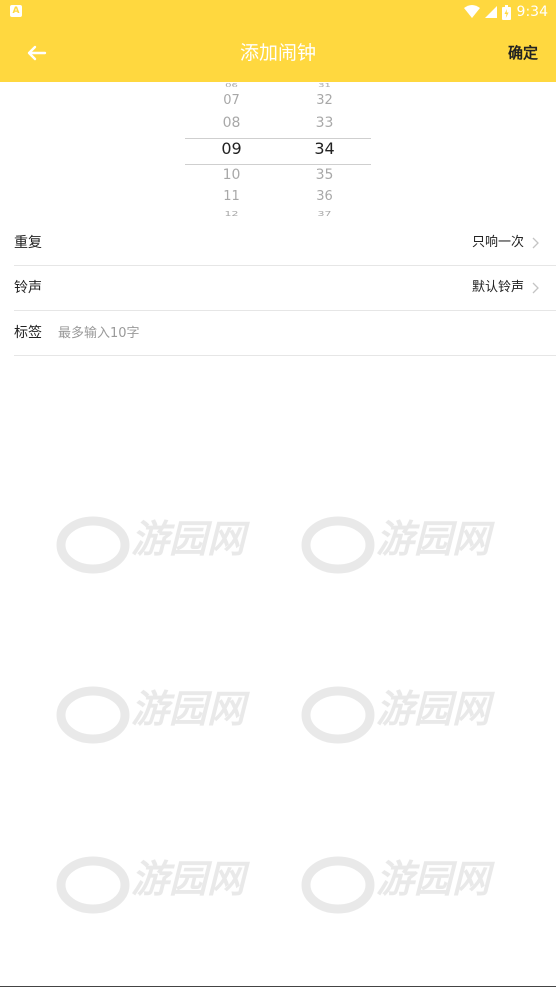 This screenshot has height=989, width=556. I want to click on tag-input, so click(278, 333).